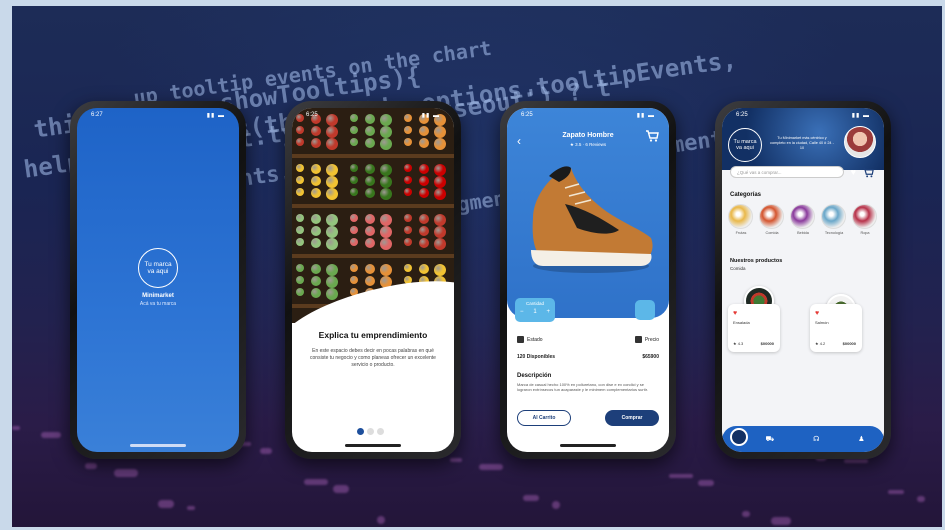 The width and height of the screenshot is (945, 530). What do you see at coordinates (739, 437) in the screenshot?
I see `tab-home-button` at bounding box center [739, 437].